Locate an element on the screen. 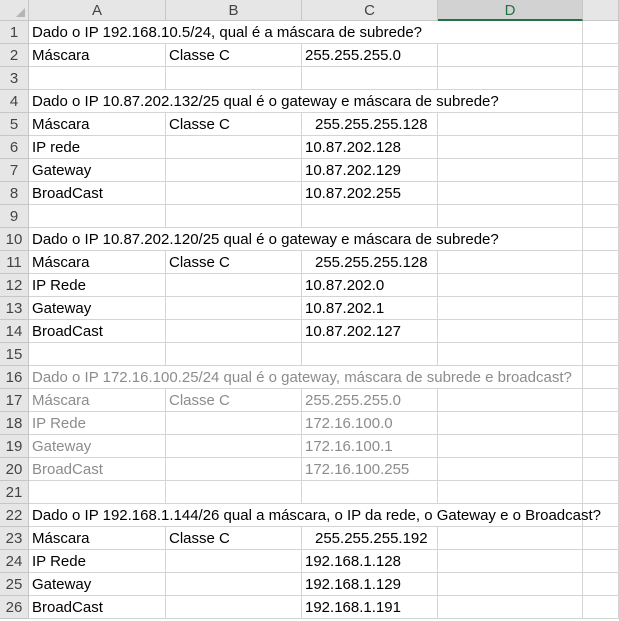 The height and width of the screenshot is (621, 619). row-header: 18 is located at coordinates (14, 423).